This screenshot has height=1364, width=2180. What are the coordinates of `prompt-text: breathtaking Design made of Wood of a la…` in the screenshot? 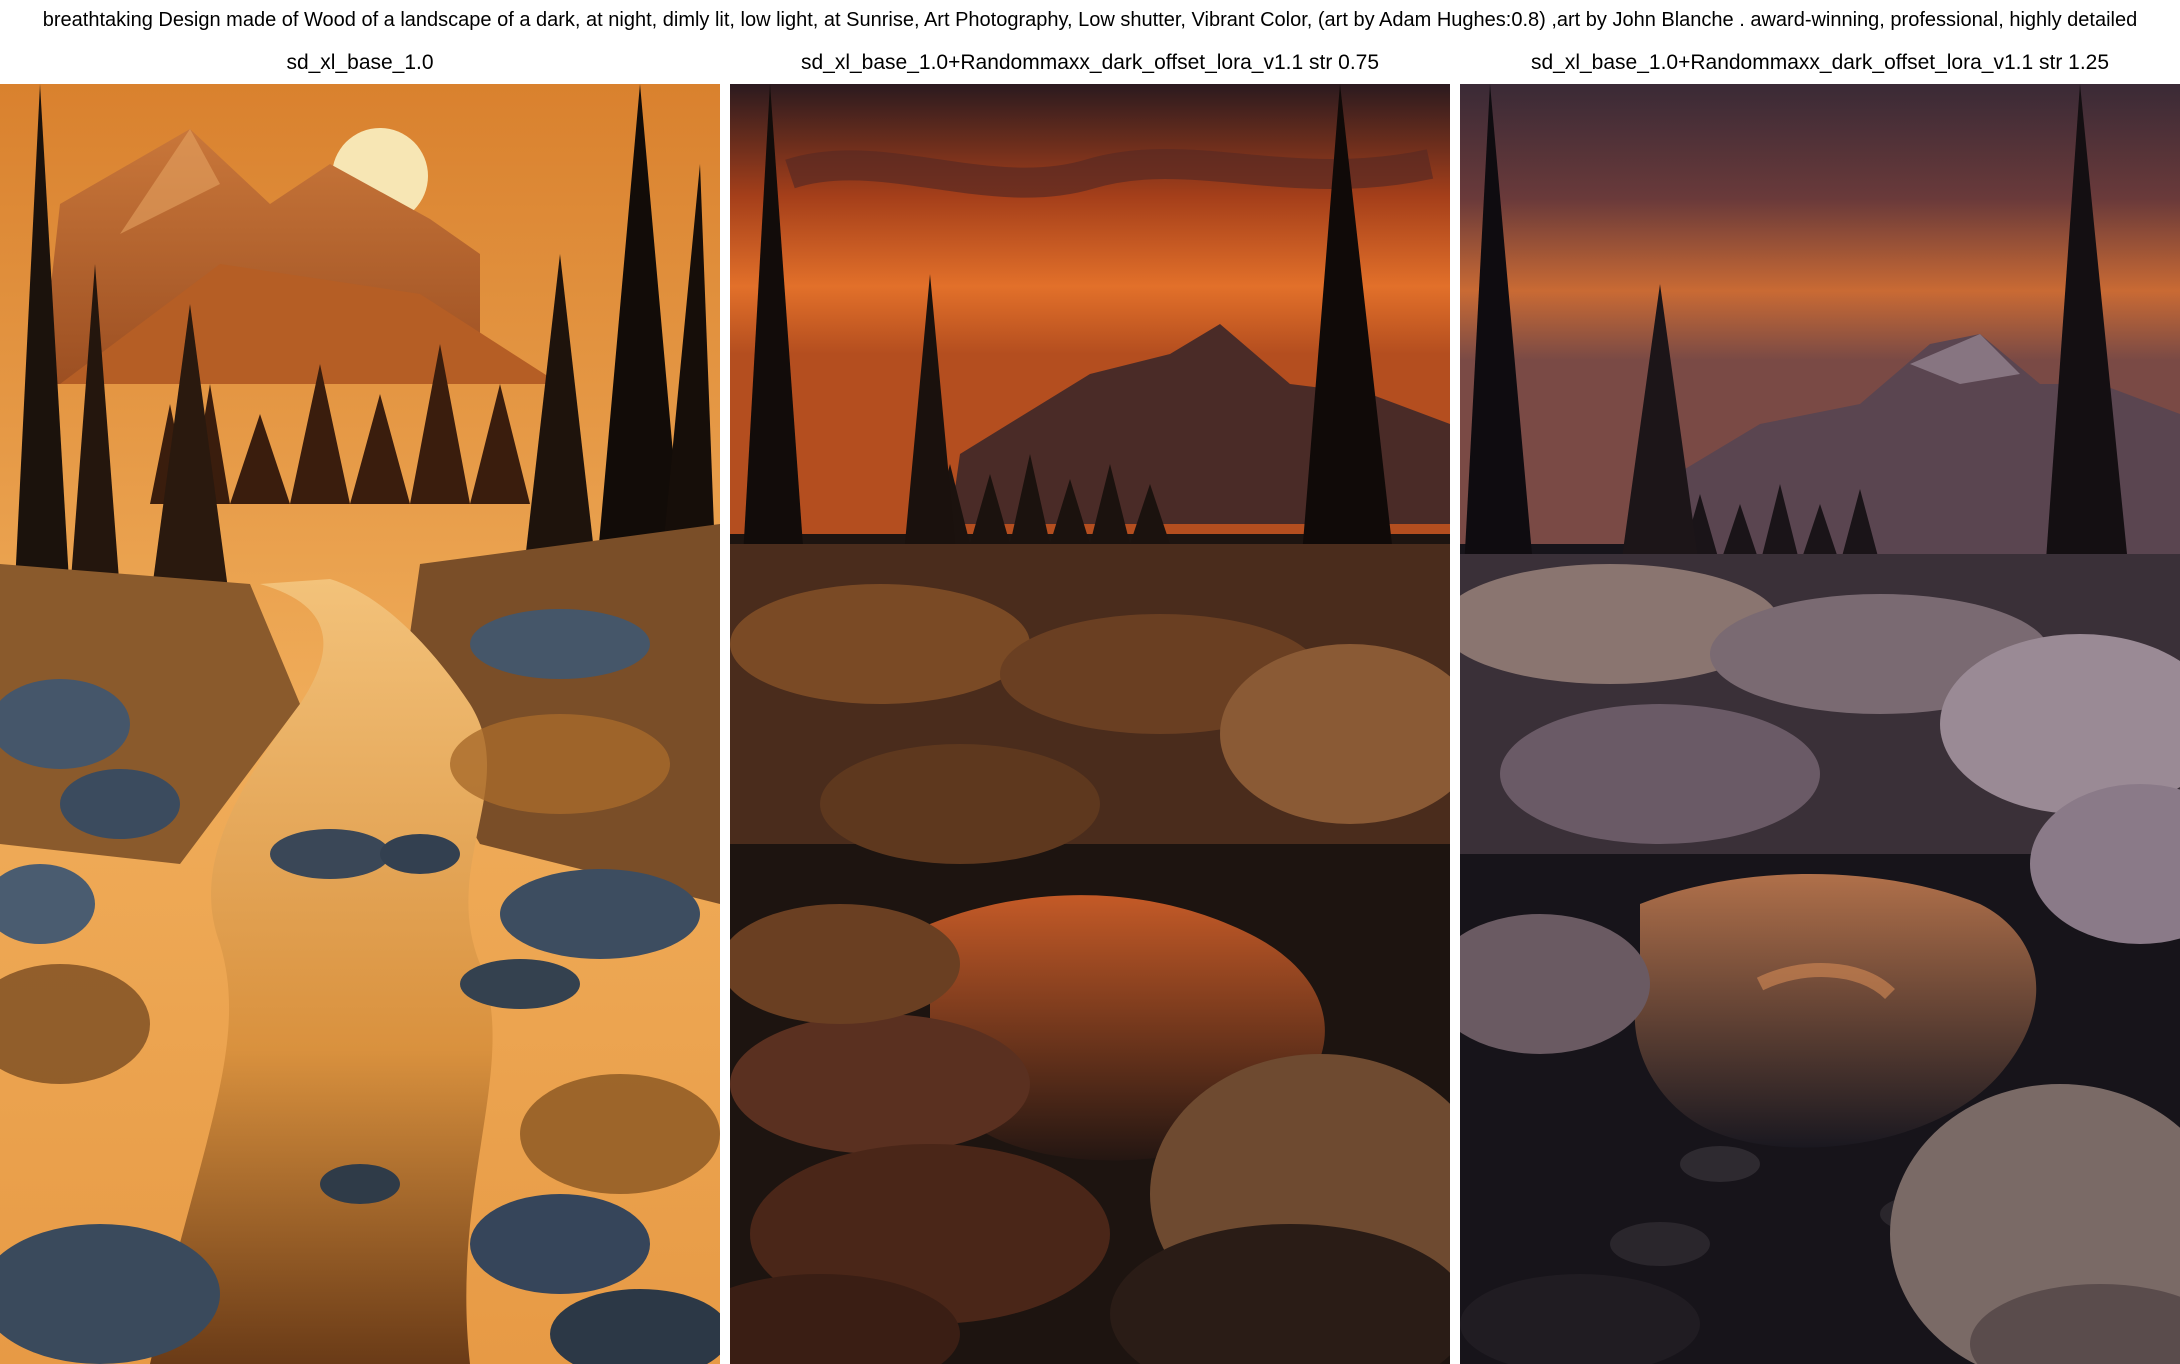 It's located at (1090, 20).